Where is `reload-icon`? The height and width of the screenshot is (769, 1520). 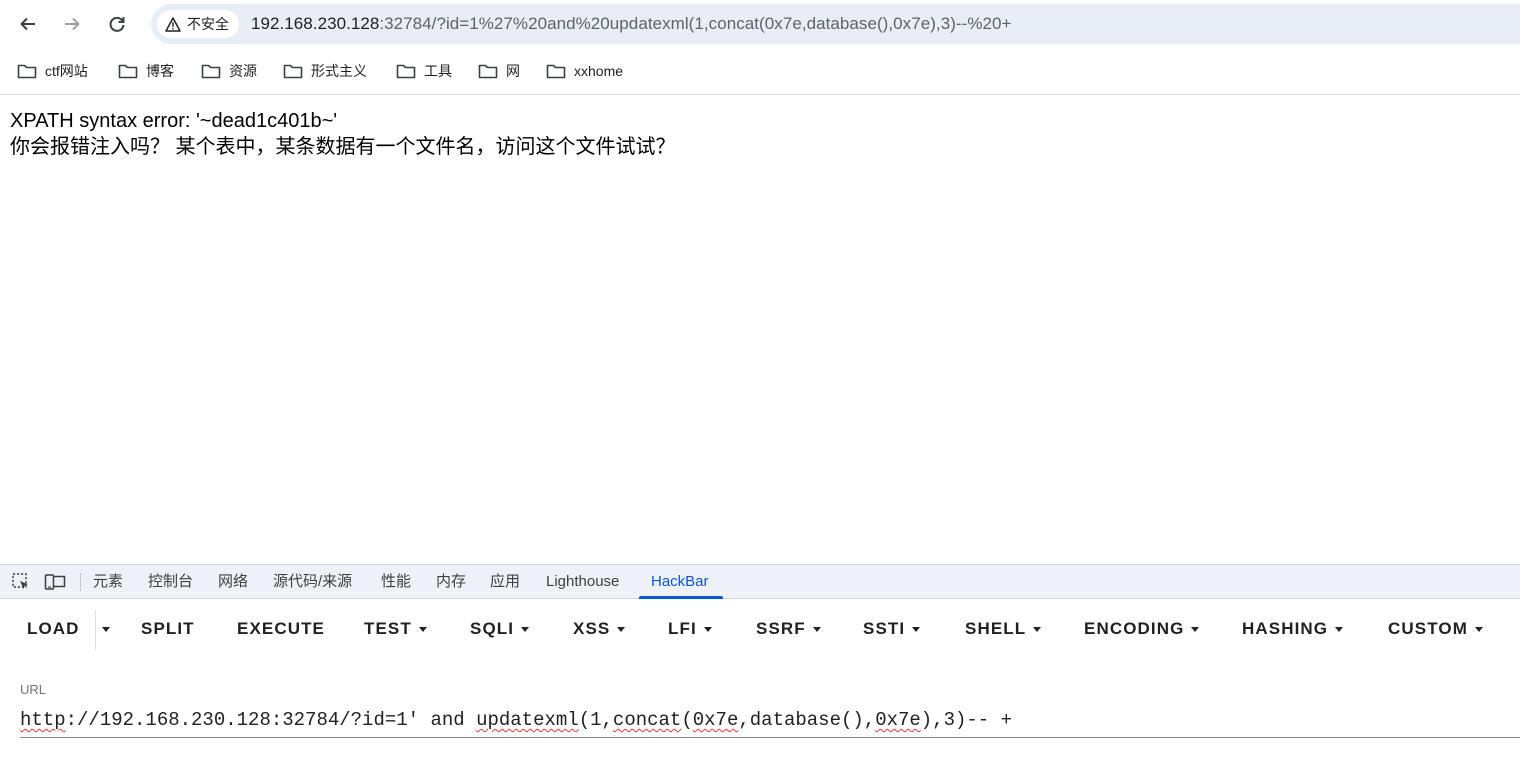 reload-icon is located at coordinates (117, 24).